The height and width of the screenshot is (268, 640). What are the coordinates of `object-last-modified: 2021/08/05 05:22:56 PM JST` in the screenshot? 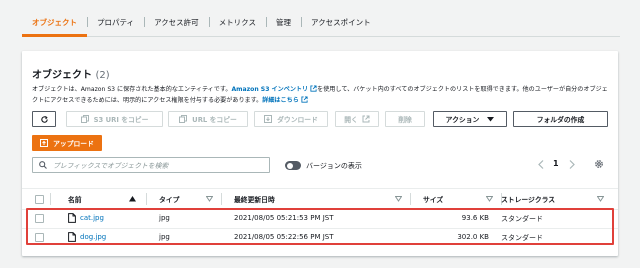 It's located at (284, 237).